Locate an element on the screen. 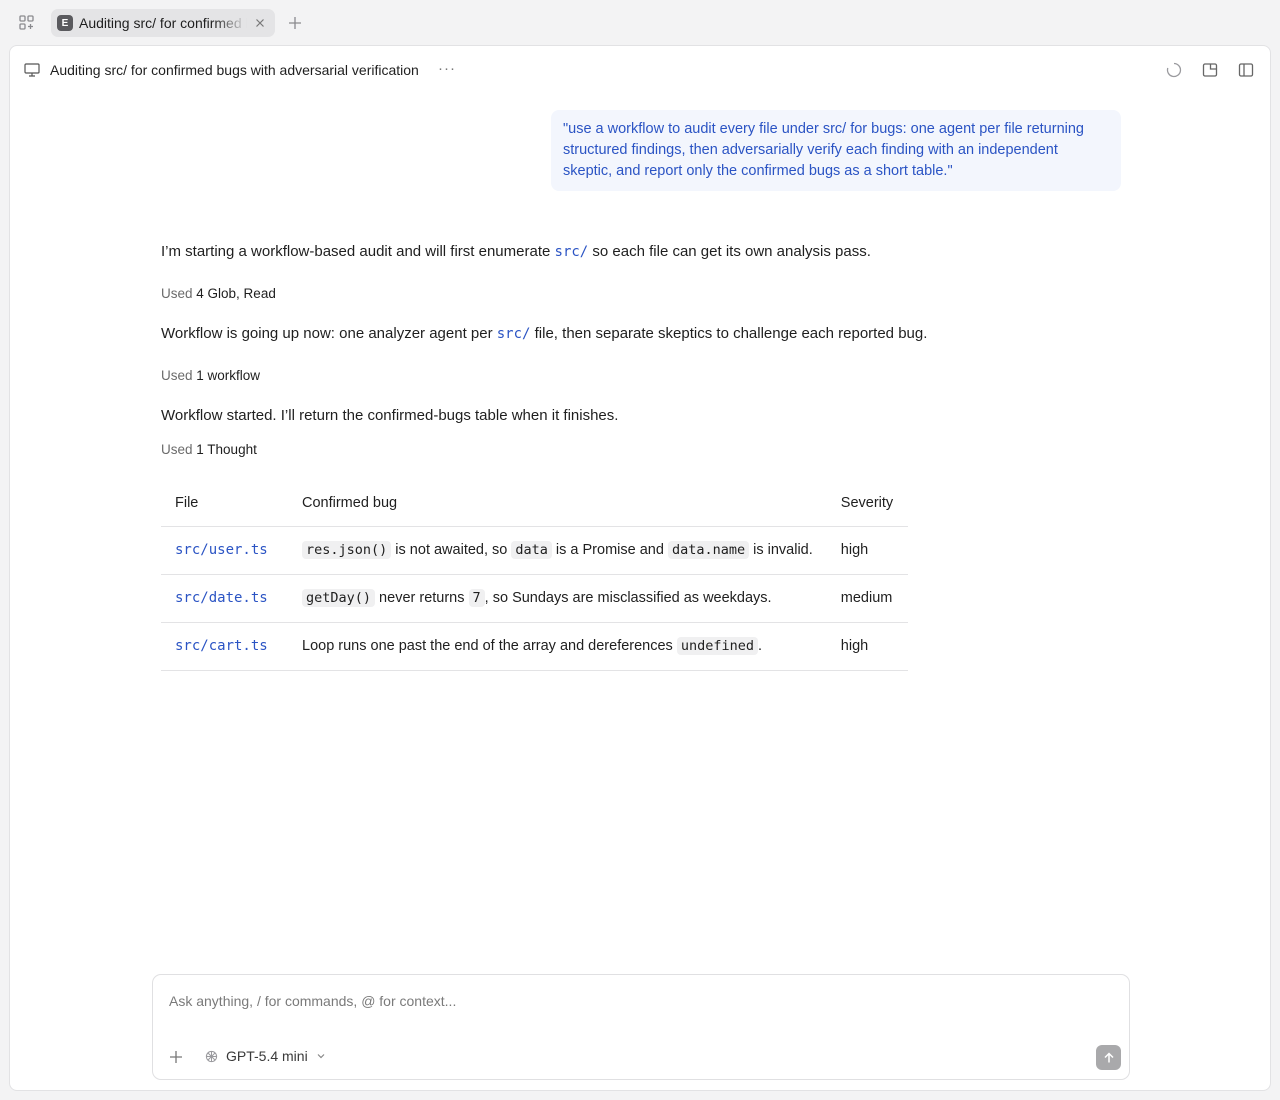  loading-spinner-icon is located at coordinates (1174, 70).